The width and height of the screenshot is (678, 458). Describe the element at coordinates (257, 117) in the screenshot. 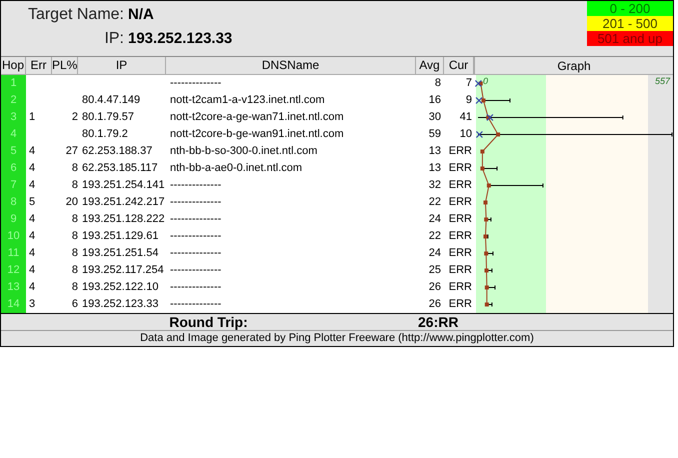

I see `table-cell-text: nott-t2core-a-ge-wan71.inet.ntl.com` at that location.